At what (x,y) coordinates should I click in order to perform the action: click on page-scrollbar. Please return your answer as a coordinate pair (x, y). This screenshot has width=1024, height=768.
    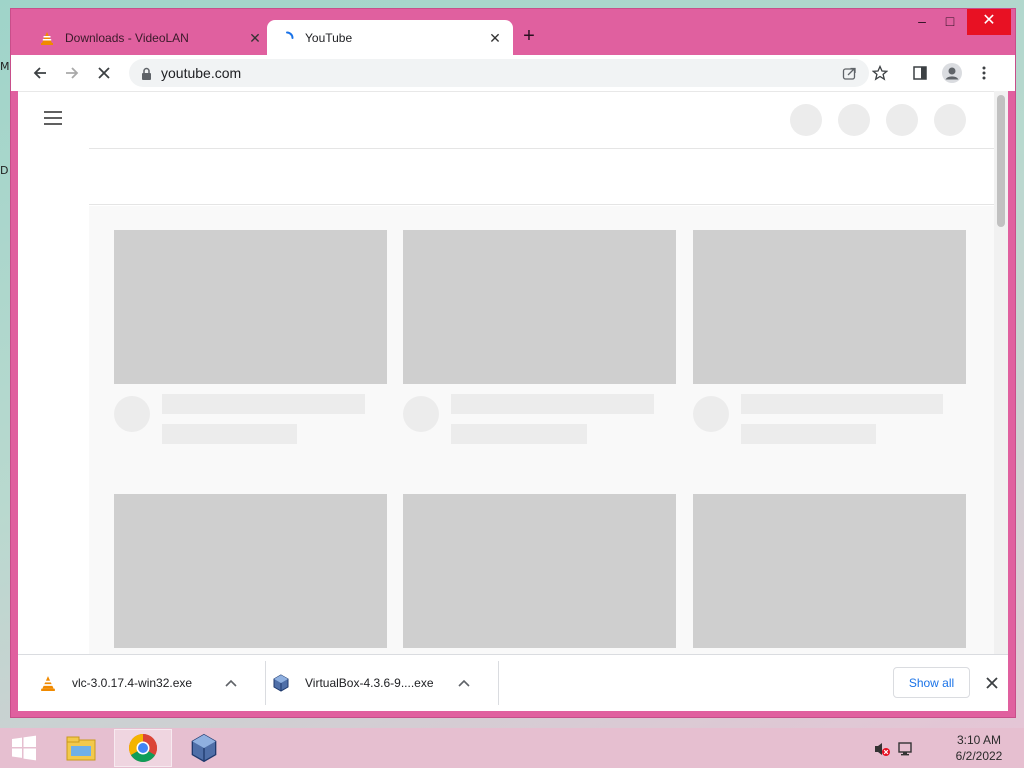
    Looking at the image, I should click on (1001, 372).